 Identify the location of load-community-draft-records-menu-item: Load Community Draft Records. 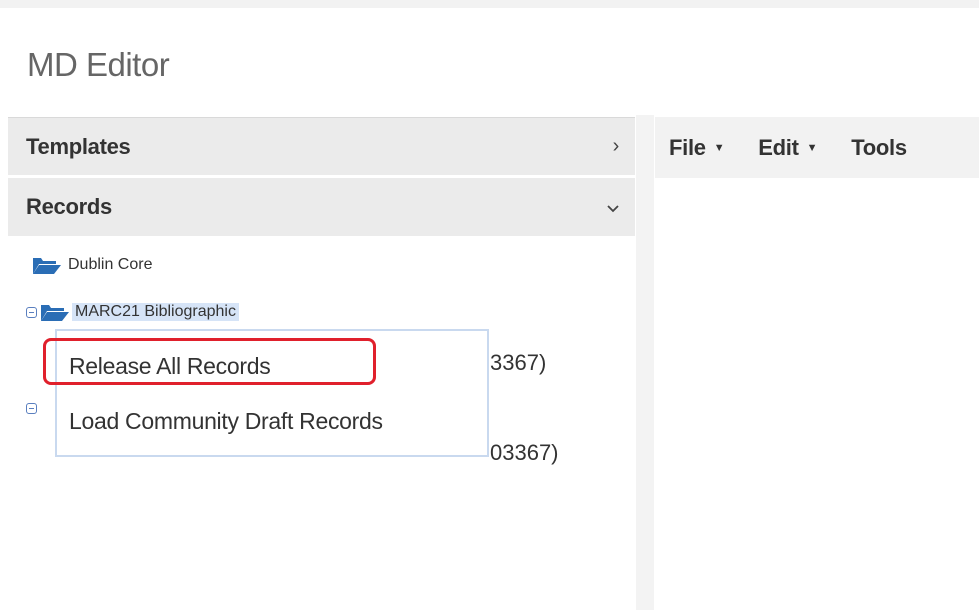
(226, 421).